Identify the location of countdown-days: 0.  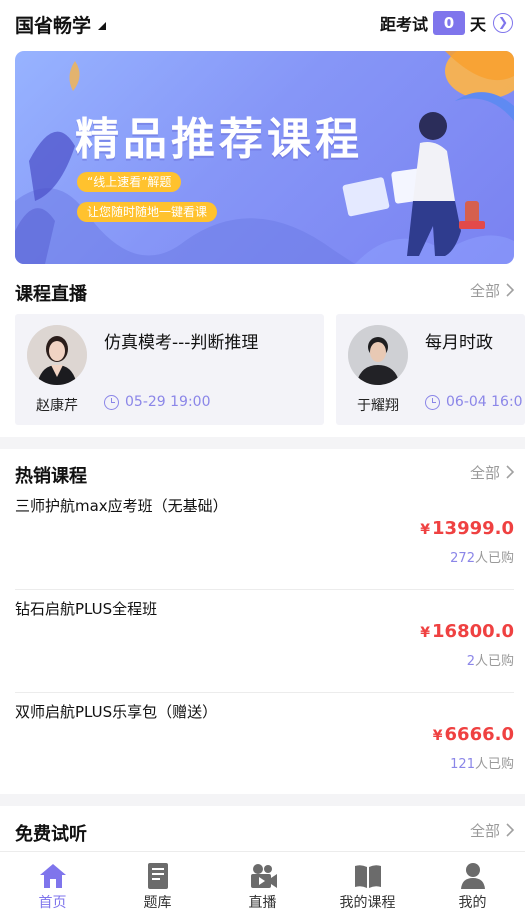
(448, 23).